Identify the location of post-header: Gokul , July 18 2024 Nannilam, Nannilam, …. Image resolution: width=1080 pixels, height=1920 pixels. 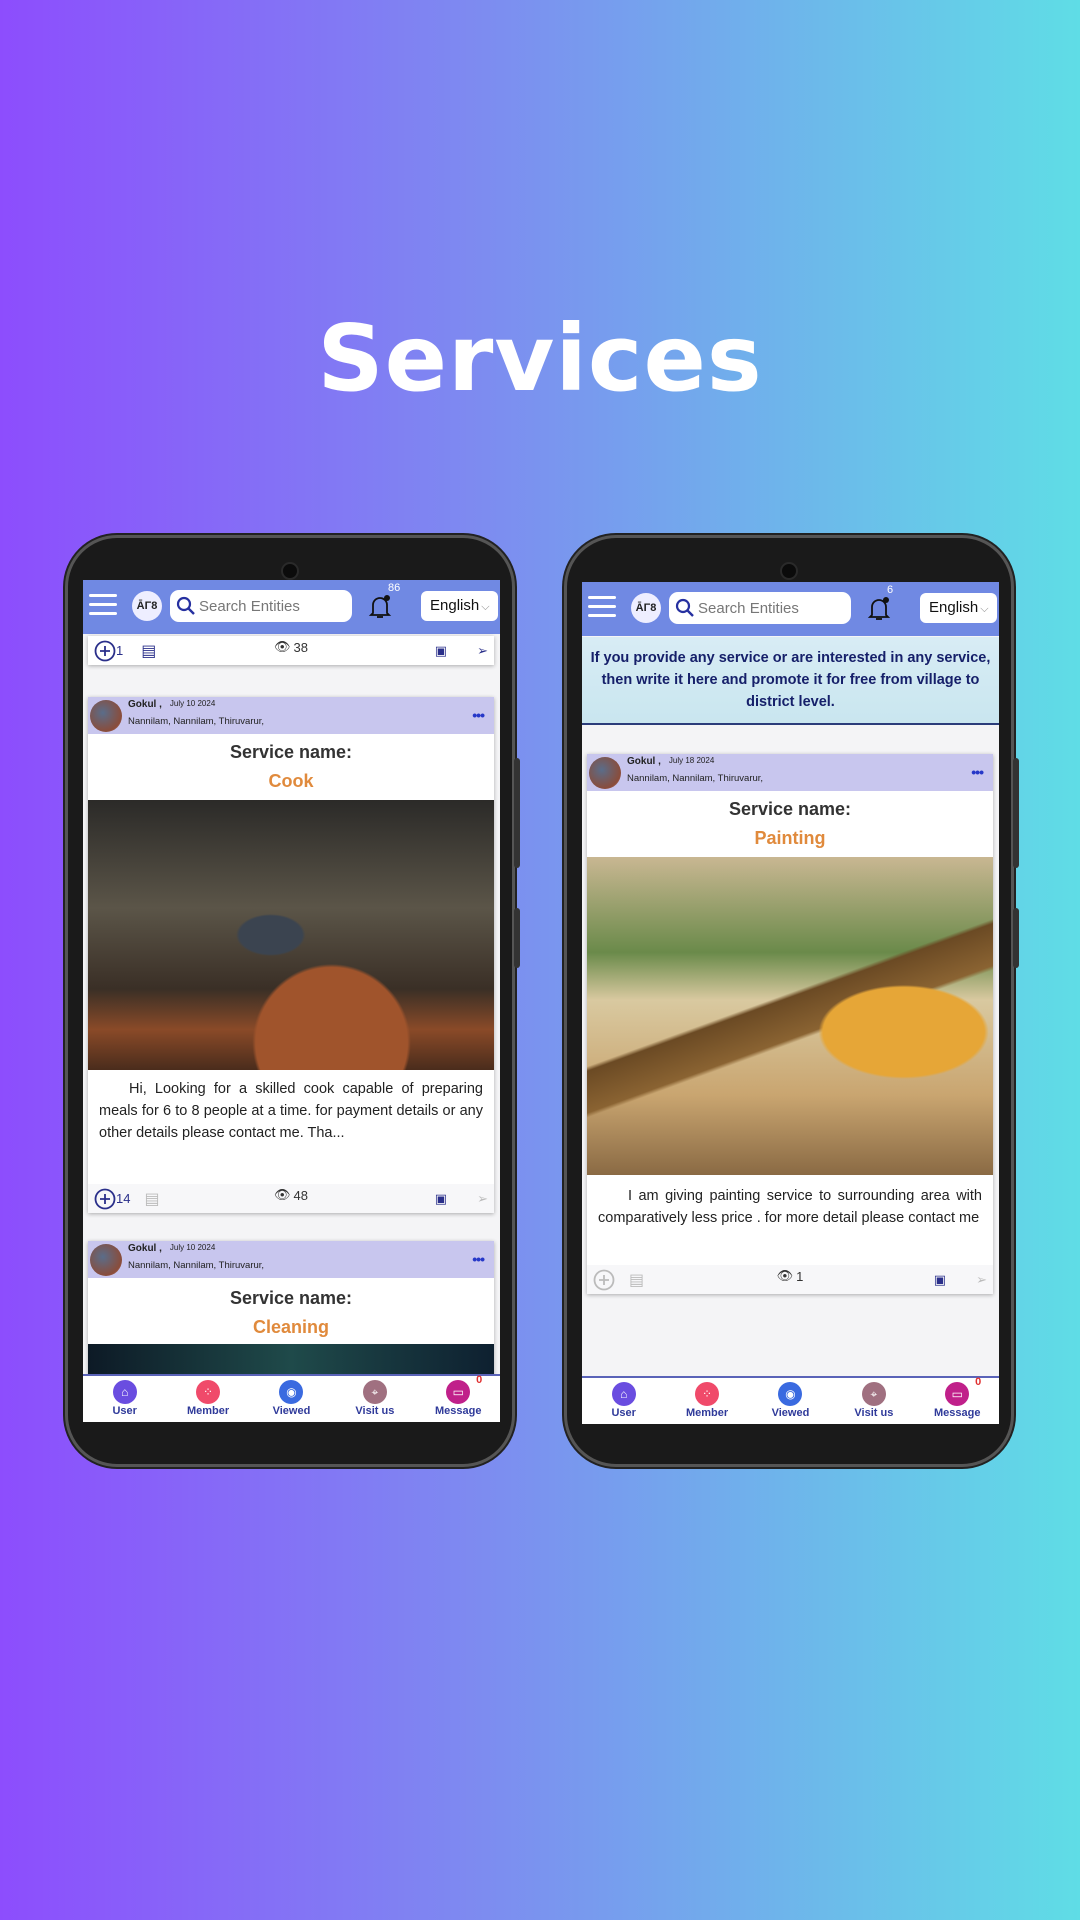
(790, 772).